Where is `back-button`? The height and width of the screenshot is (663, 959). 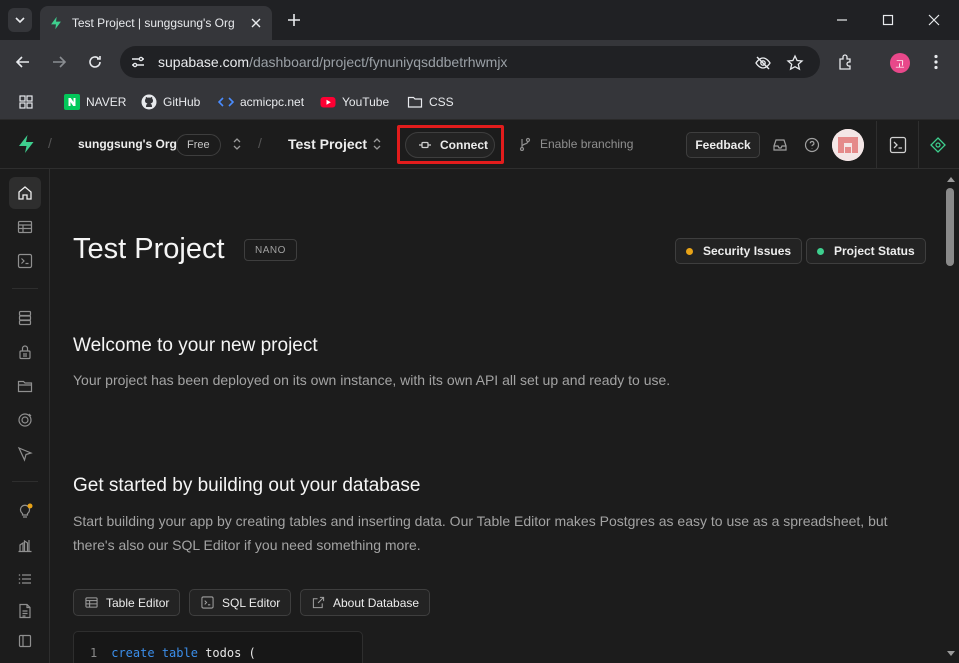
back-button is located at coordinates (23, 62).